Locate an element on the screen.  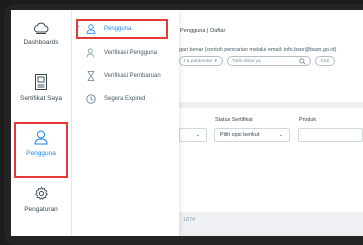
submenu-item-verifikasi-pengguna: Verifikasi Pengguna is located at coordinates (126, 53).